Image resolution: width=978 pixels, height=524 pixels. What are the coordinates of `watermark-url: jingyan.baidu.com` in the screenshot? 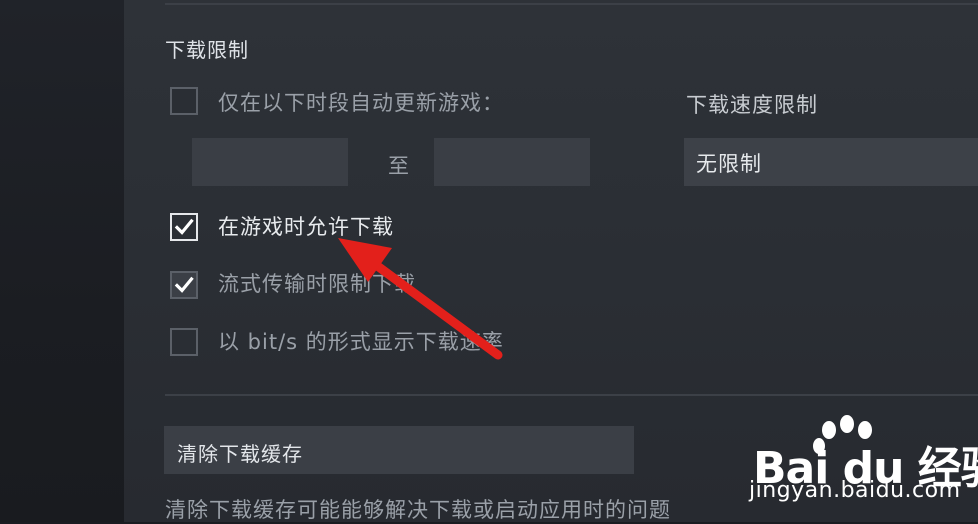 It's located at (855, 490).